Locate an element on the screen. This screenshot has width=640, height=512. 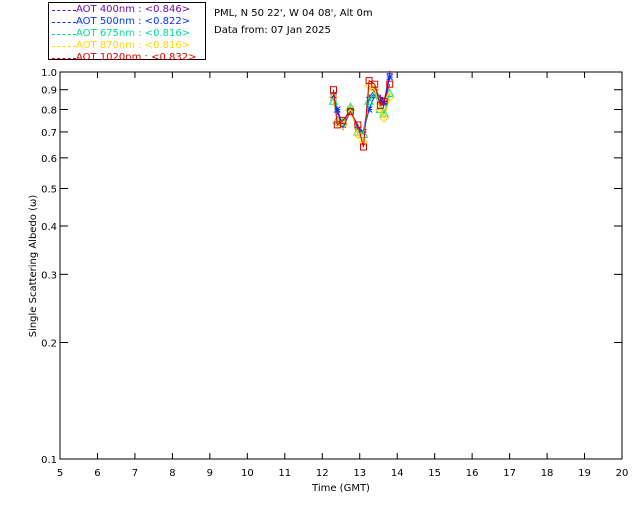
y-tick-label: 0.8 is located at coordinates (49, 111).